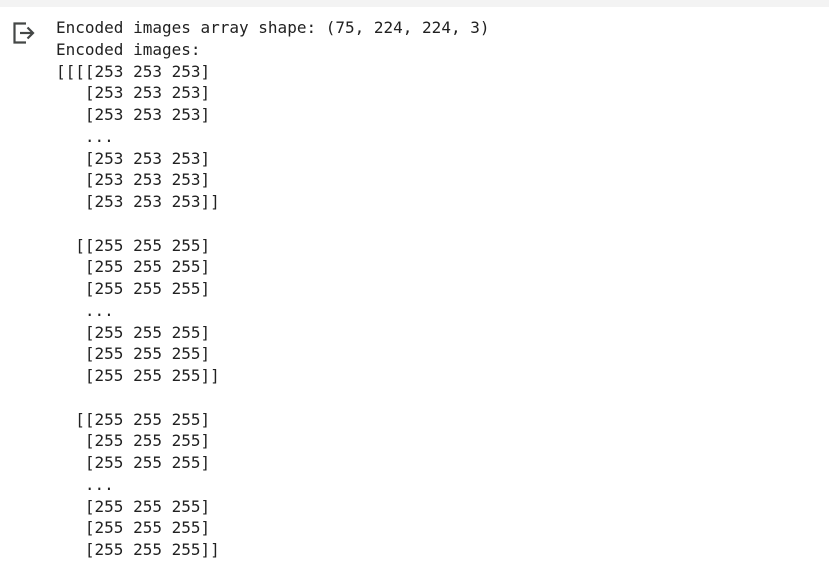 Image resolution: width=829 pixels, height=569 pixels. What do you see at coordinates (138, 201) in the screenshot?
I see `output-line: [253 253 253]]` at bounding box center [138, 201].